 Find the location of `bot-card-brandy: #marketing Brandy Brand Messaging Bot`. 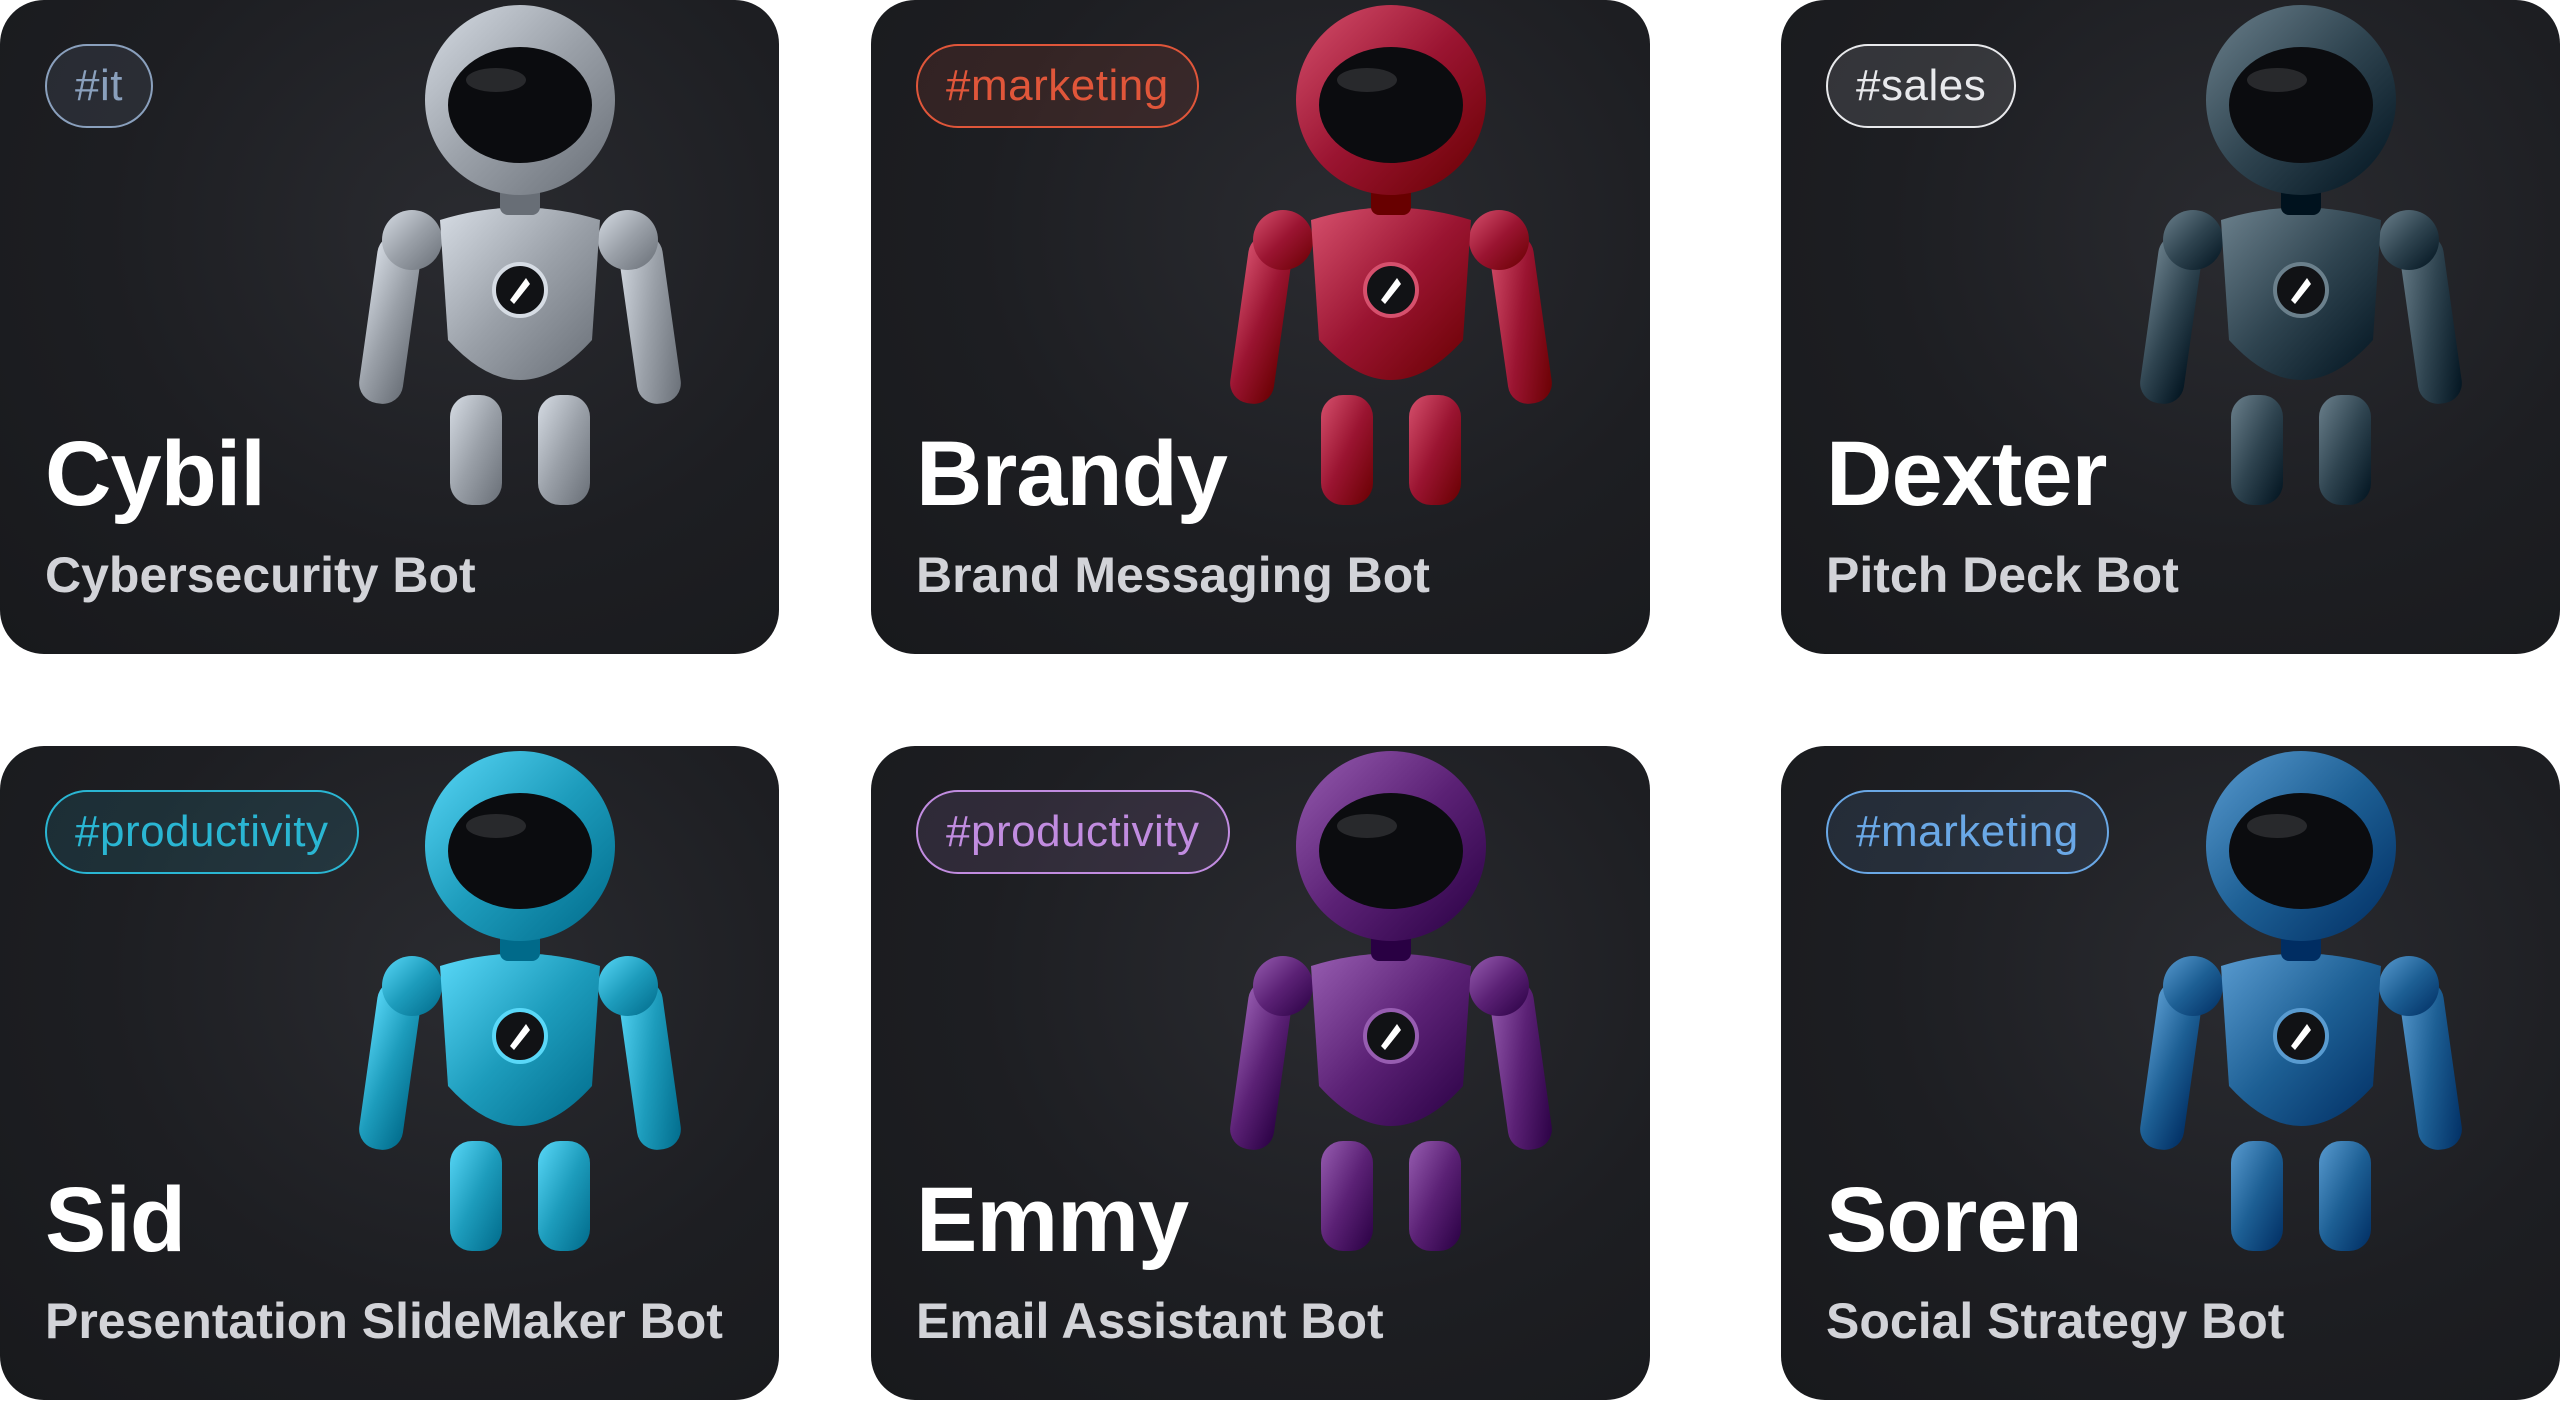

bot-card-brandy: #marketing Brandy Brand Messaging Bot is located at coordinates (1260, 327).